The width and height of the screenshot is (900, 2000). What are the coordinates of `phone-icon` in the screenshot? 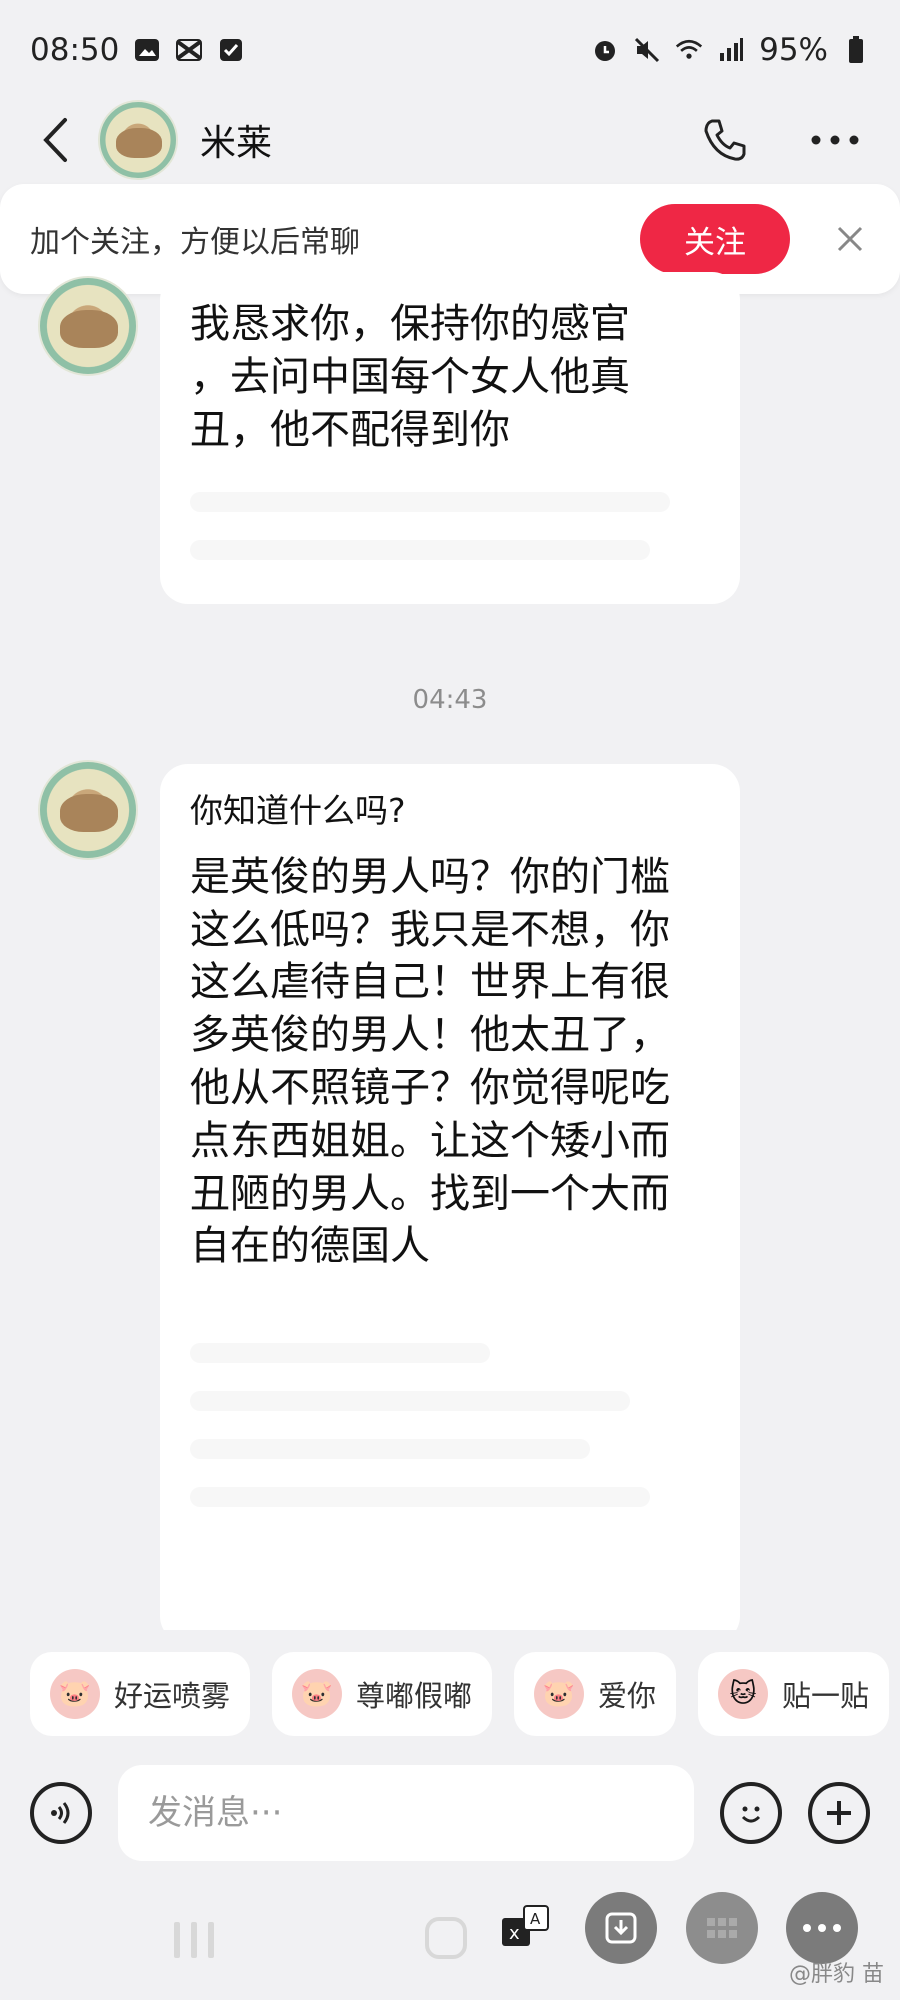 It's located at (725, 140).